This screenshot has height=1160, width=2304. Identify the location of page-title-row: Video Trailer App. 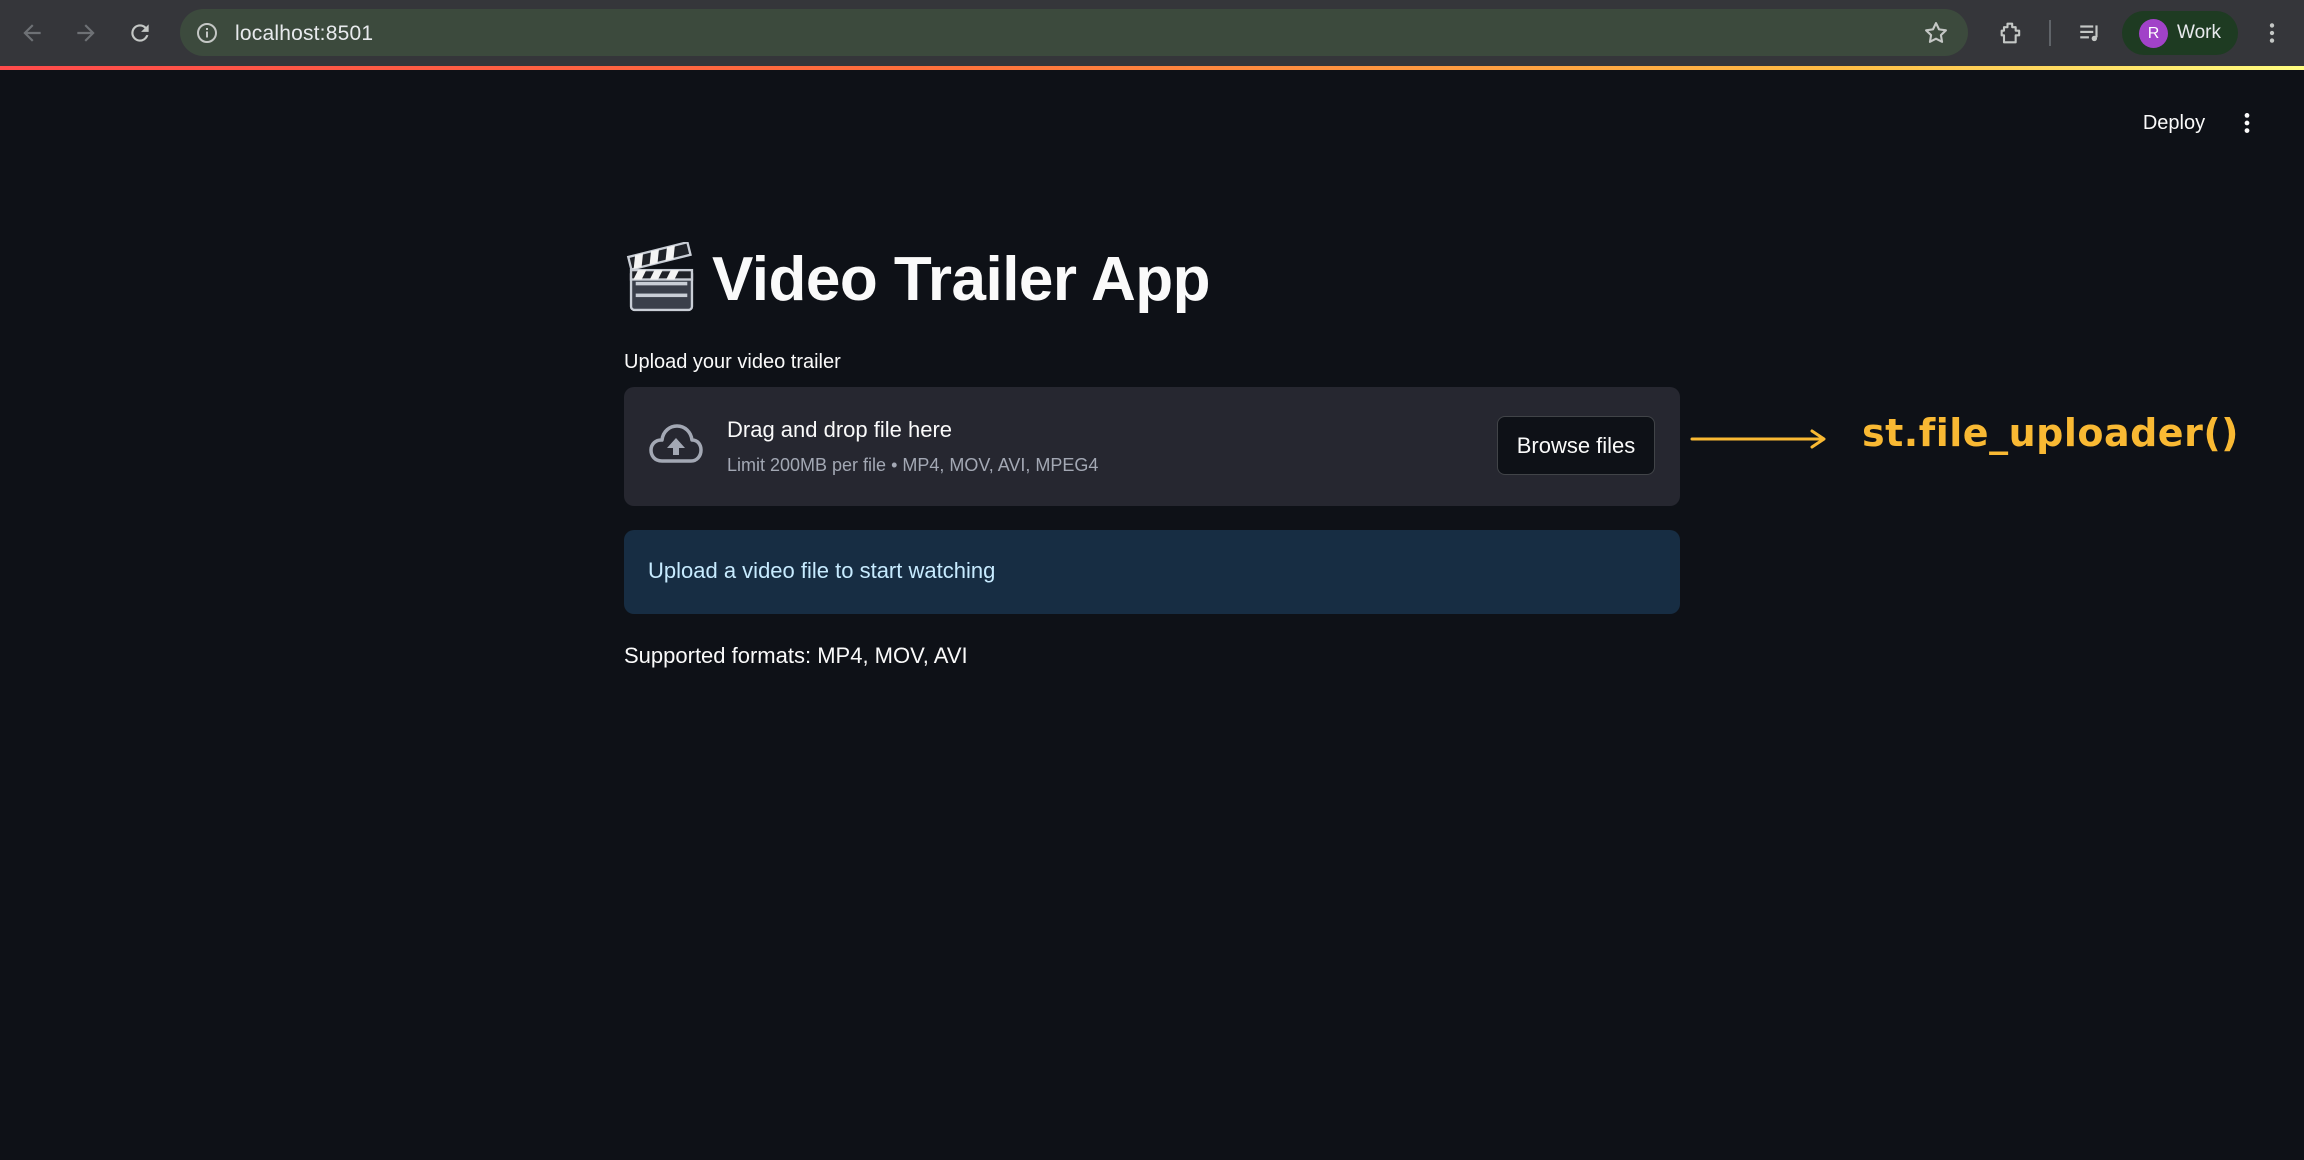
(917, 279).